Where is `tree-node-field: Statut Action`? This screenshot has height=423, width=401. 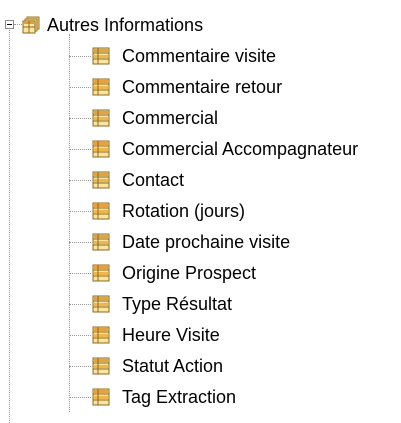
tree-node-field: Statut Action is located at coordinates (200, 365).